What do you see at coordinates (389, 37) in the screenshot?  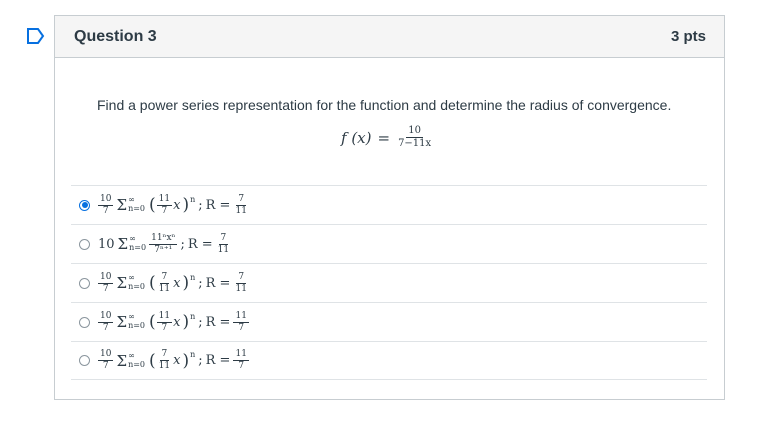 I see `question-header: Question 3 3 pts` at bounding box center [389, 37].